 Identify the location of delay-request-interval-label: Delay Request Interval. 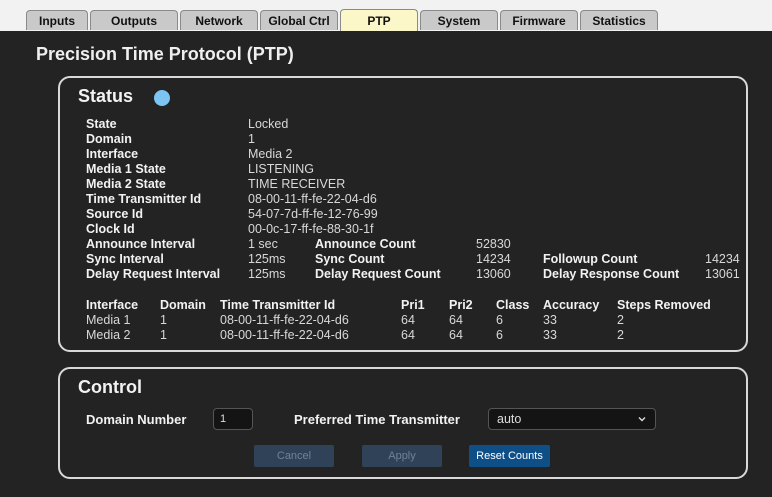
(153, 274).